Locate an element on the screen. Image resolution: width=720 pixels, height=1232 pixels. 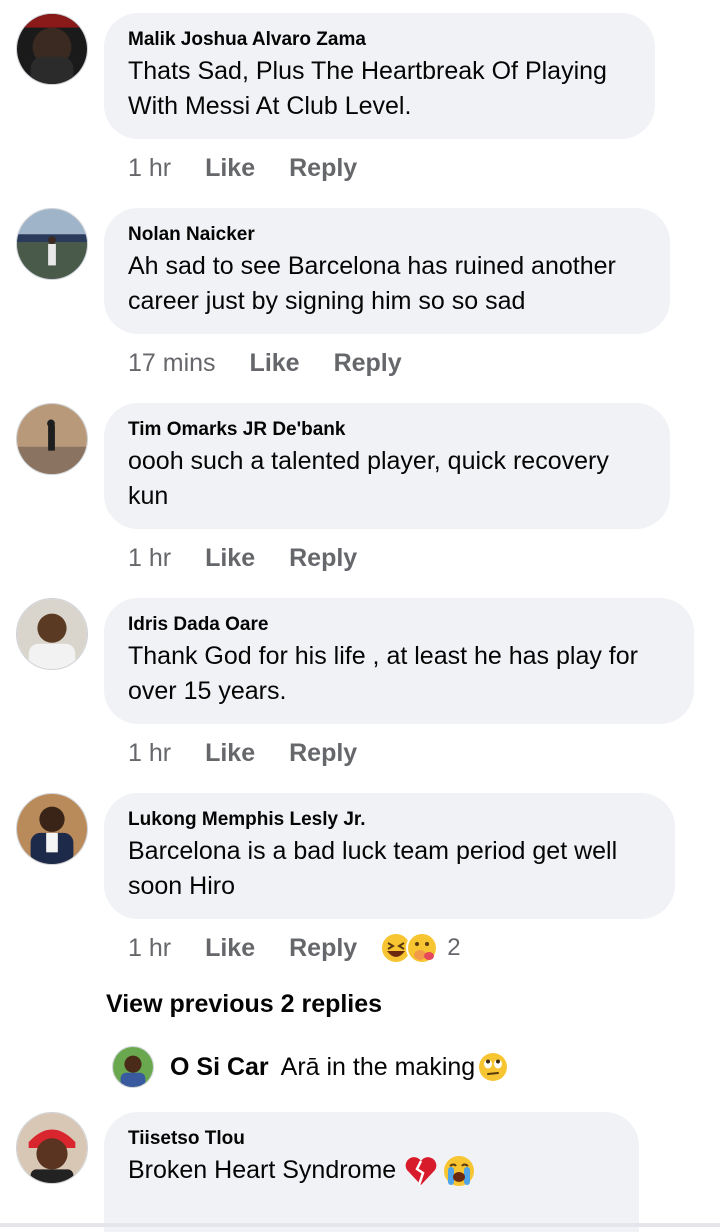
comment-author: Nolan Naicker is located at coordinates (387, 235).